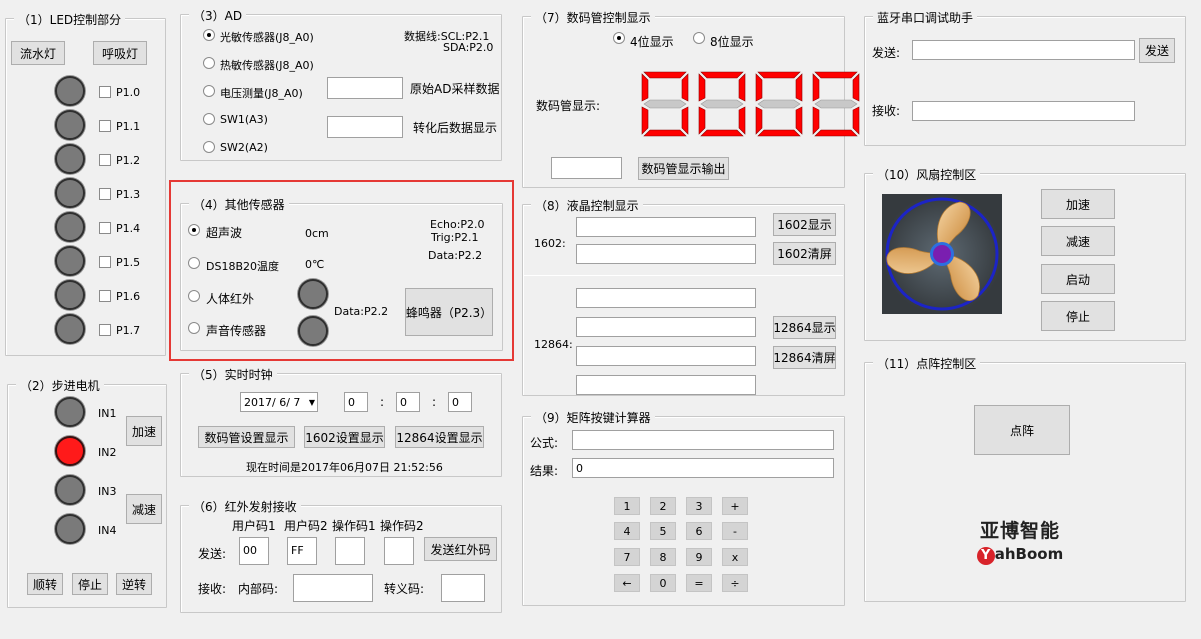  Describe the element at coordinates (699, 557) in the screenshot. I see `keypad-key: 9` at that location.